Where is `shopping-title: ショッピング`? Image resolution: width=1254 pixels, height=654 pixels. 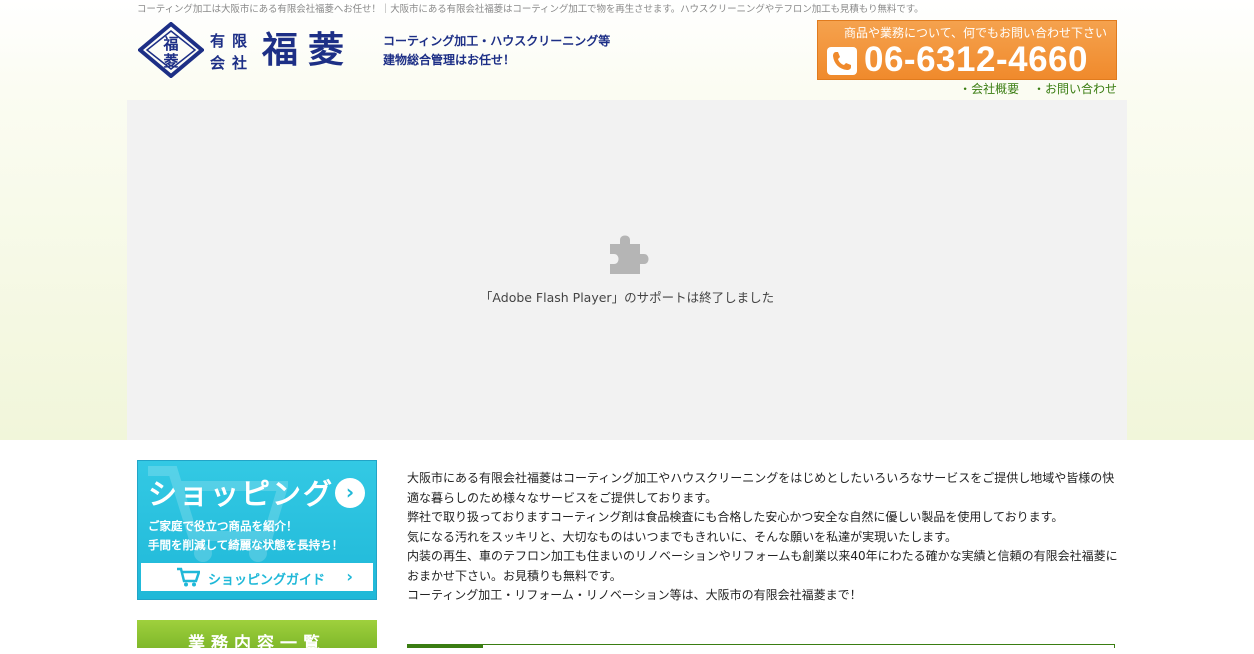
shopping-title: ショッピング is located at coordinates (241, 494).